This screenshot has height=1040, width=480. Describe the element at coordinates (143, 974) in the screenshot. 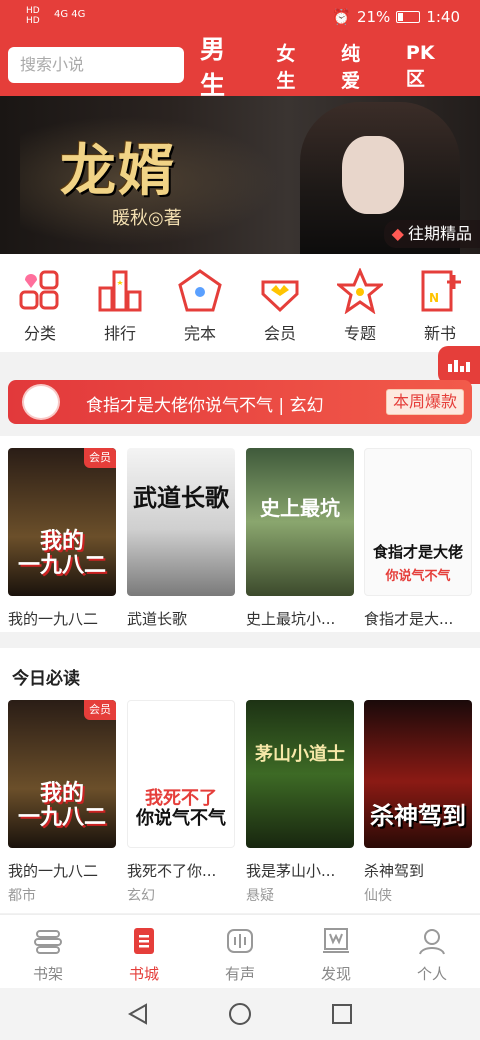

I see `nav-label: 书城` at that location.